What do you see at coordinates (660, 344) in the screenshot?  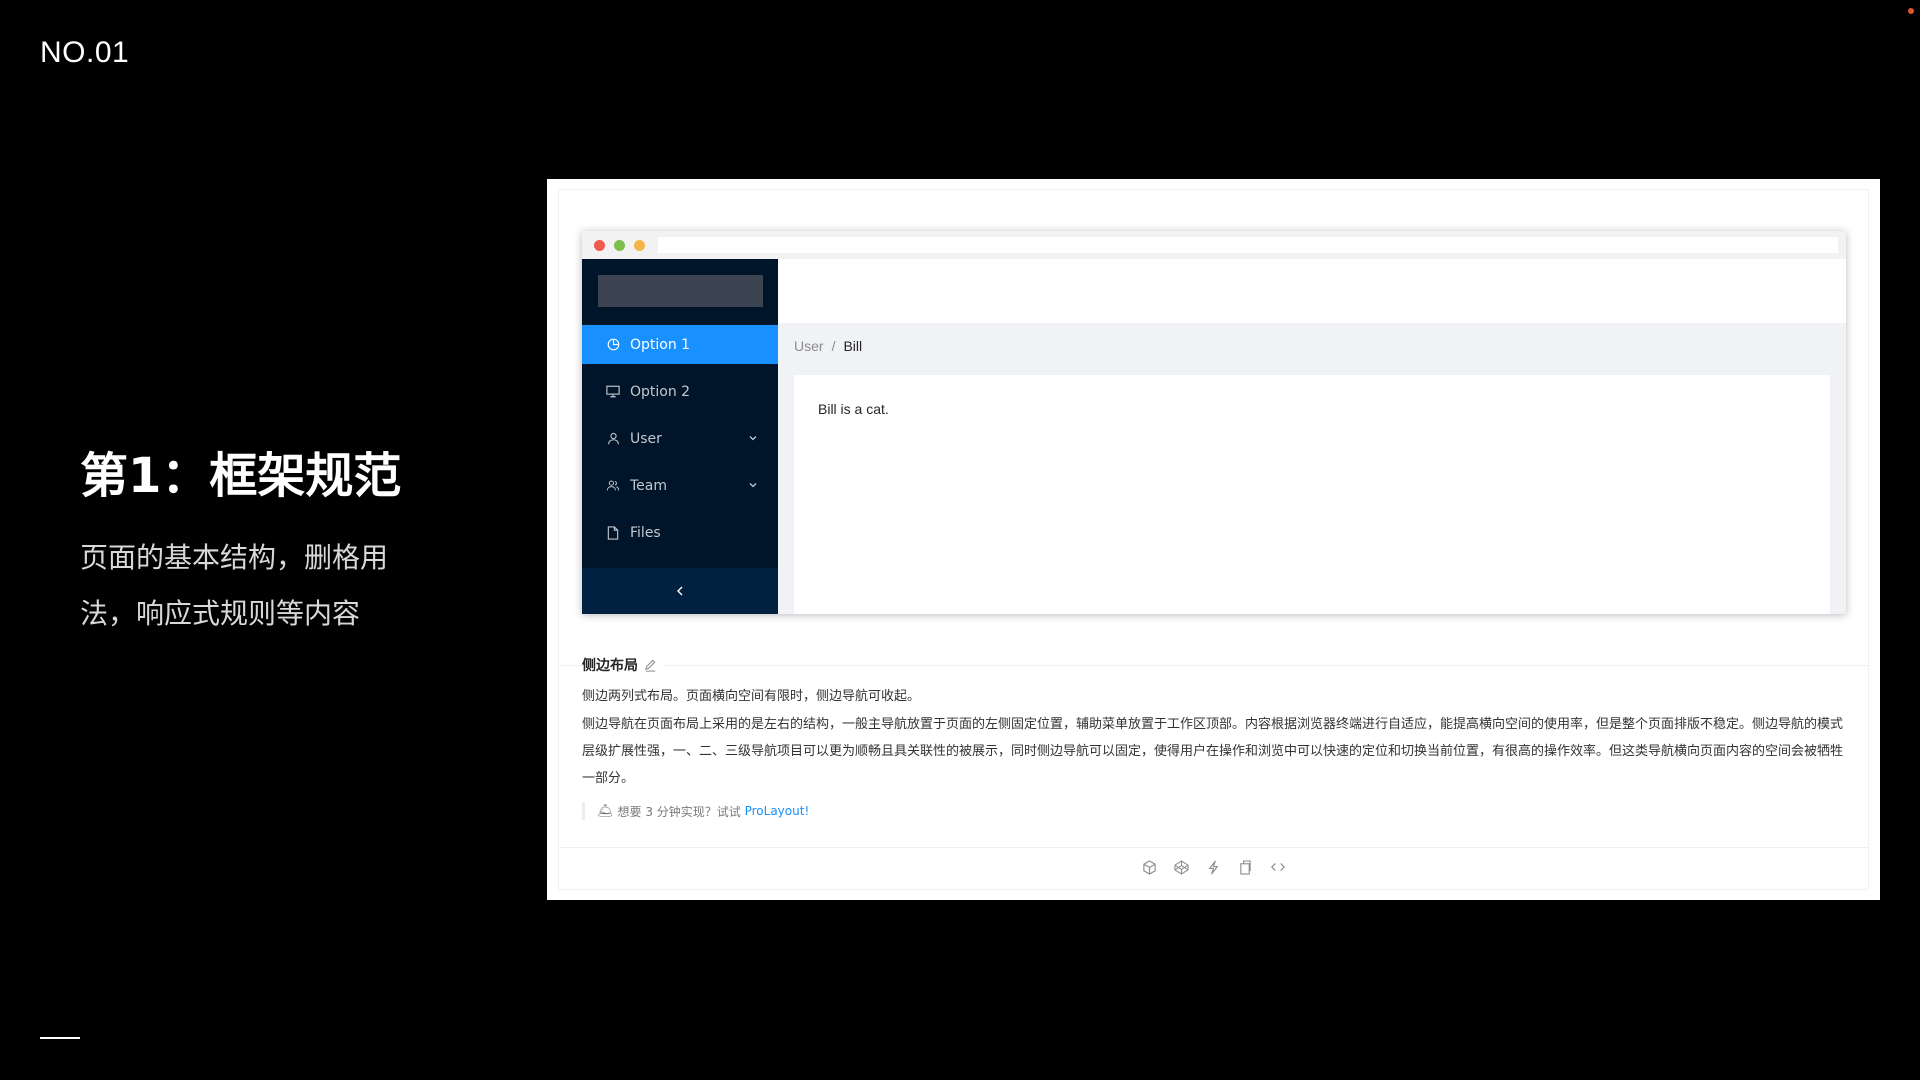 I see `menu-item-label: Option 1` at bounding box center [660, 344].